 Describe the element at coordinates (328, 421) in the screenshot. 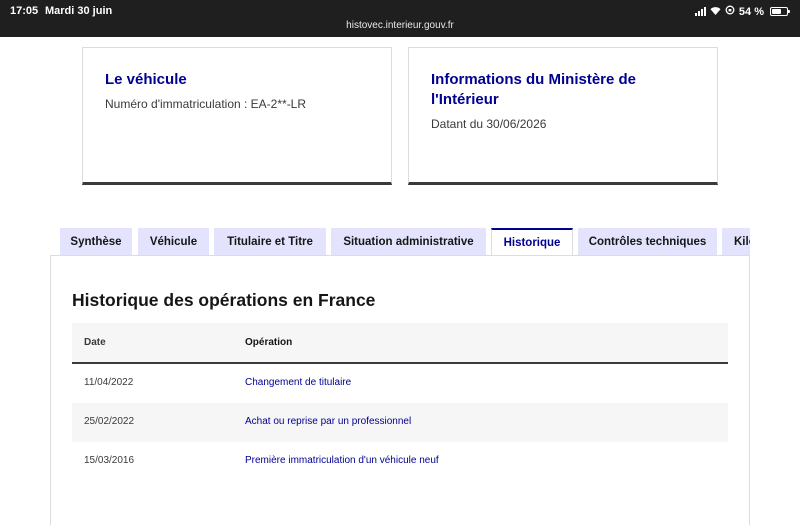

I see `row-operation: Achat ou reprise par un professionnel` at that location.